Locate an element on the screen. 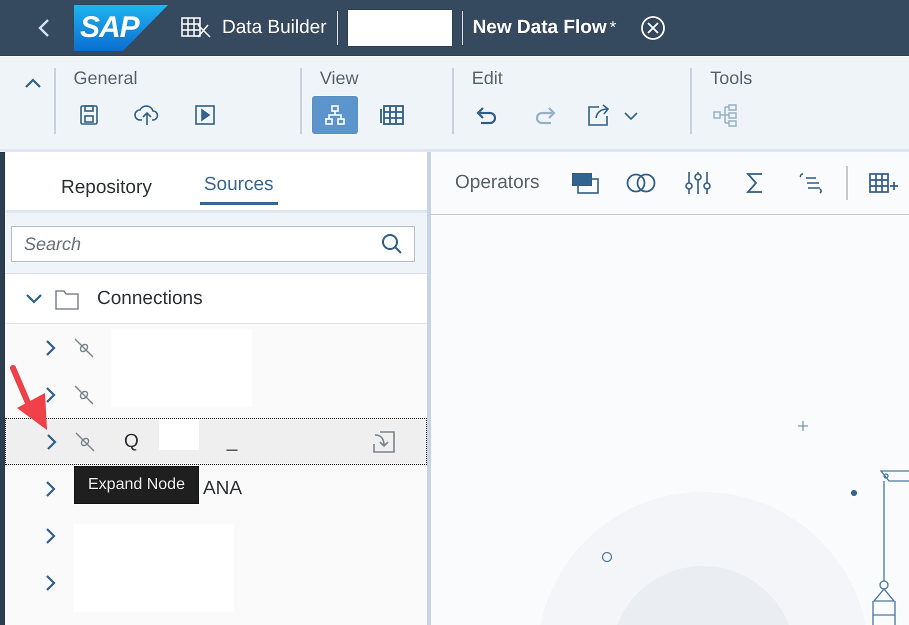  hierarchy-icon is located at coordinates (335, 115).